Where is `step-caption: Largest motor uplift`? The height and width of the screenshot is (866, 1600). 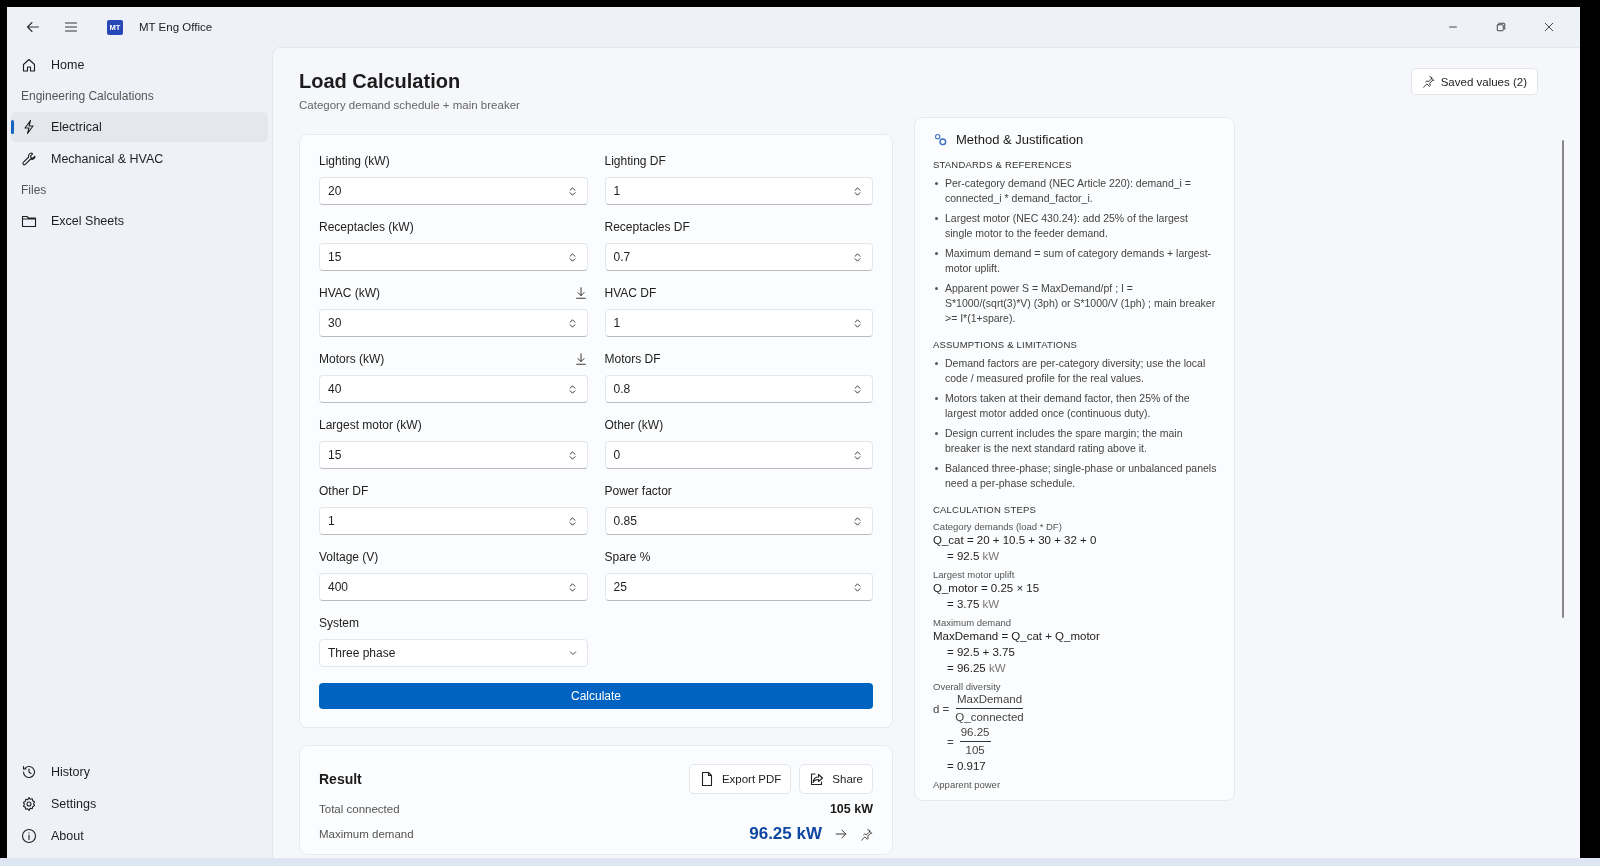
step-caption: Largest motor uplift is located at coordinates (974, 574).